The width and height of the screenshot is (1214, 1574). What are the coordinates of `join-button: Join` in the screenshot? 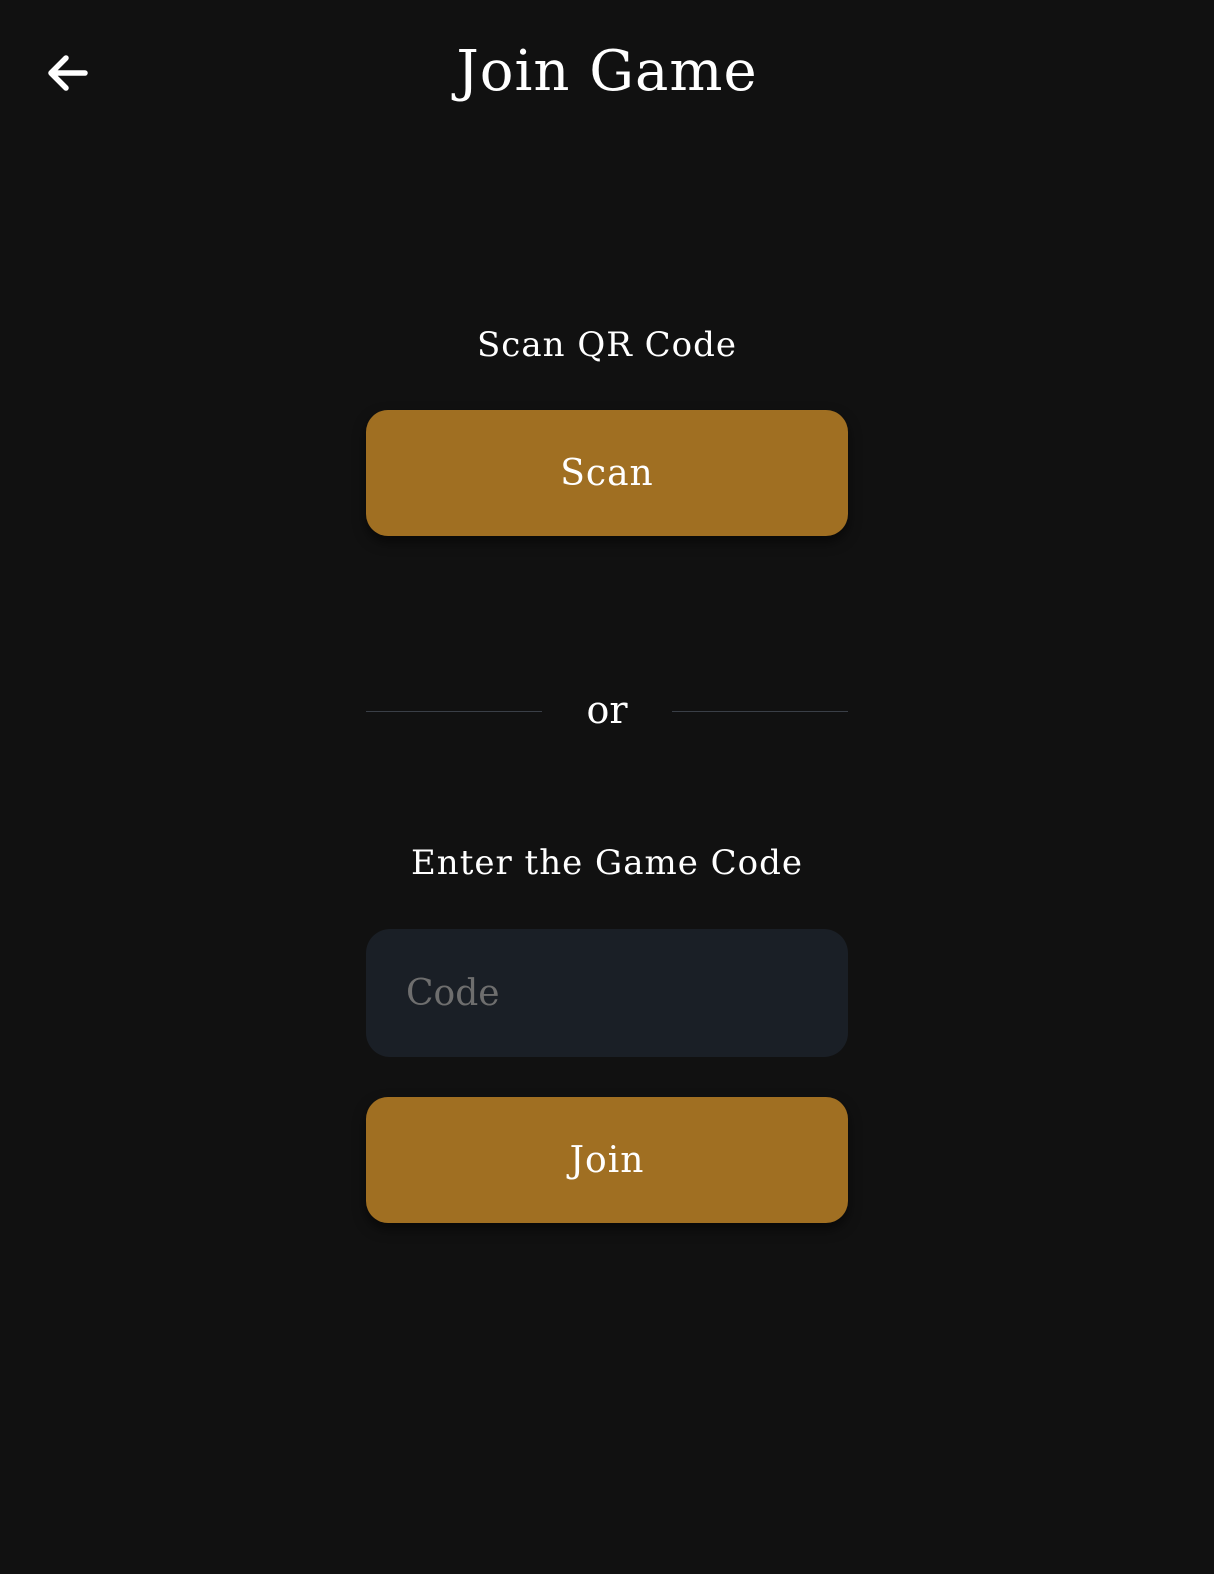 It's located at (607, 1160).